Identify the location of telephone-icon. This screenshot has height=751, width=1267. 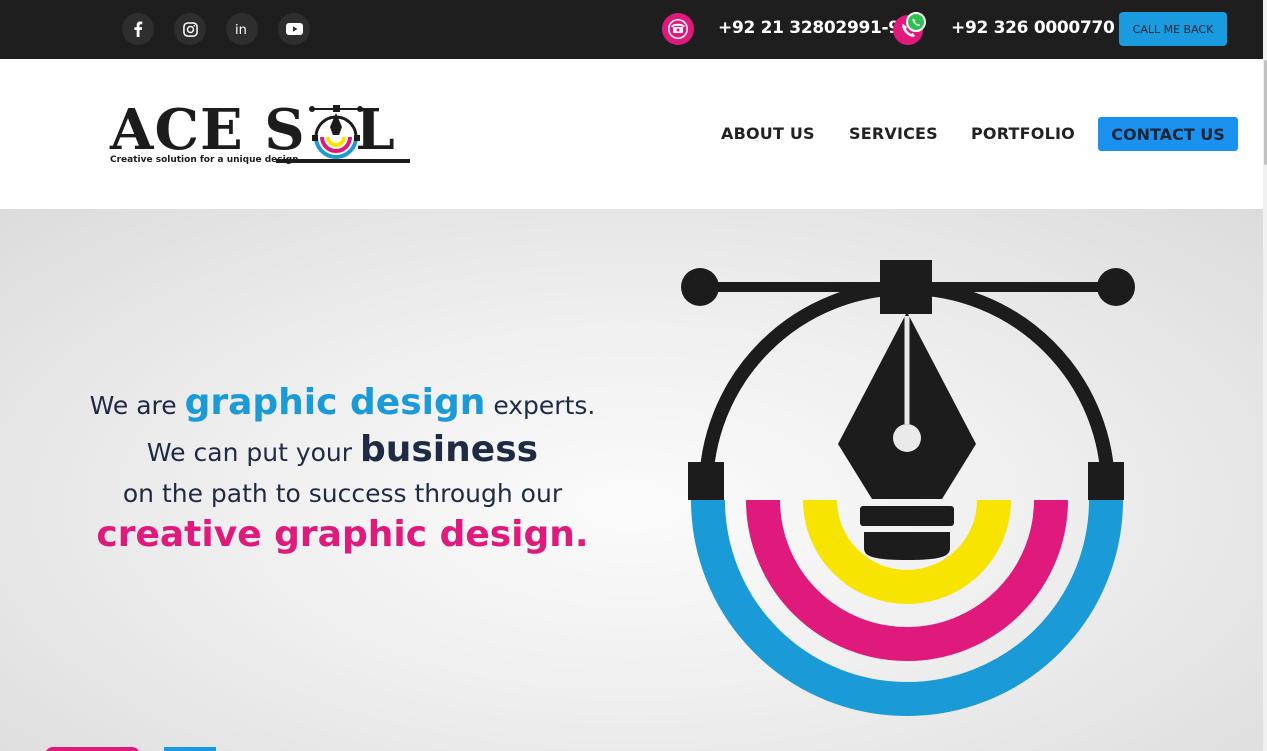
(678, 29).